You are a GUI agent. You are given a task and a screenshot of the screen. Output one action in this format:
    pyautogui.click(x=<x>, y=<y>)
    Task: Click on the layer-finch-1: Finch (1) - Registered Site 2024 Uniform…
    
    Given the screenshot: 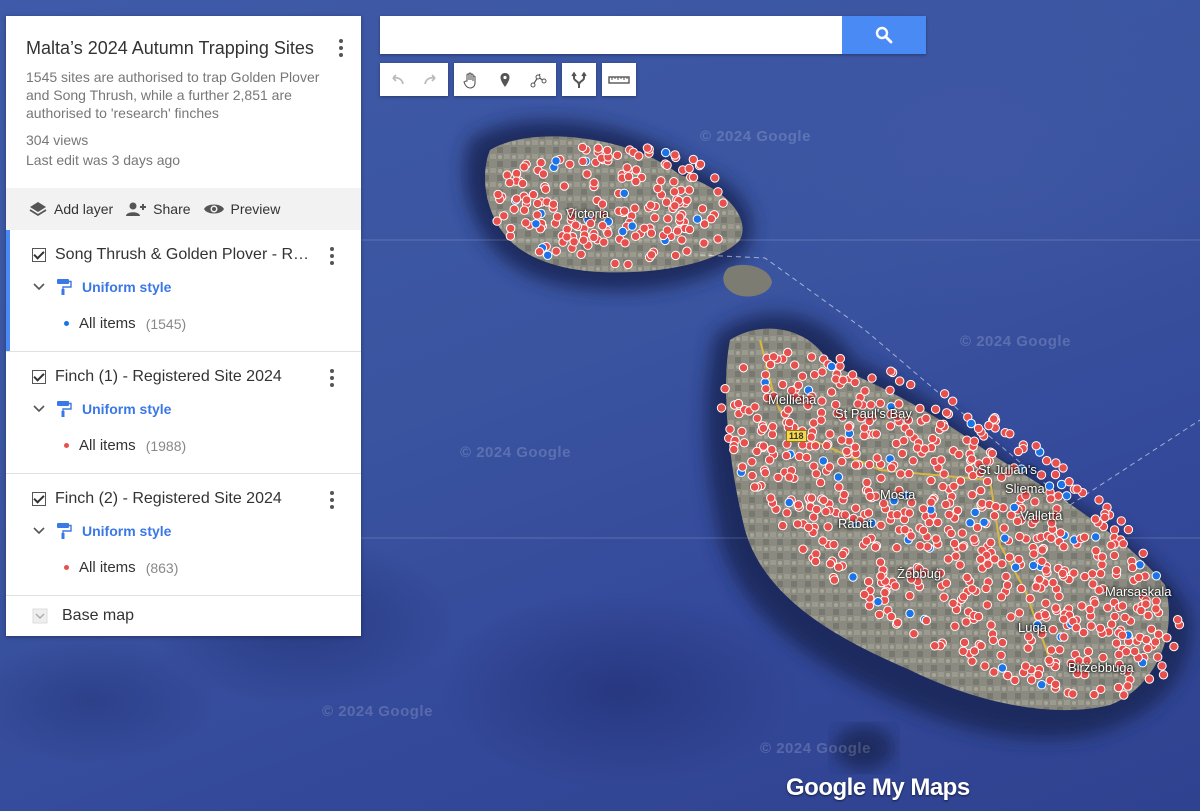 What is the action you would take?
    pyautogui.click(x=183, y=413)
    